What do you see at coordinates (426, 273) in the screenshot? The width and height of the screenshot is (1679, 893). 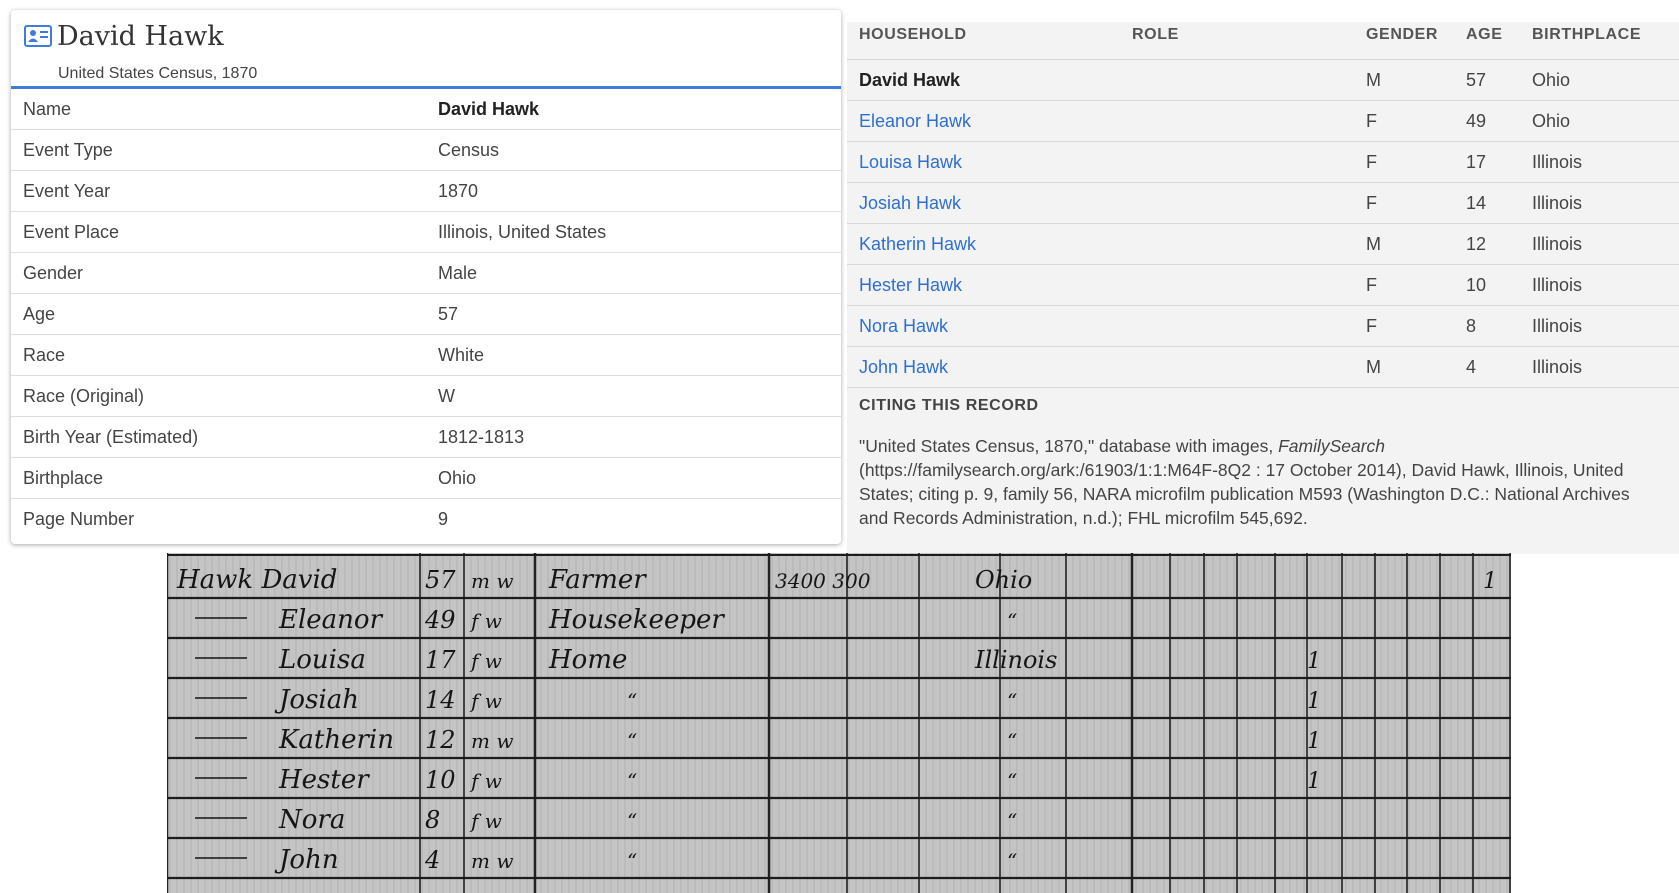 I see `fact-row: Gender Male` at bounding box center [426, 273].